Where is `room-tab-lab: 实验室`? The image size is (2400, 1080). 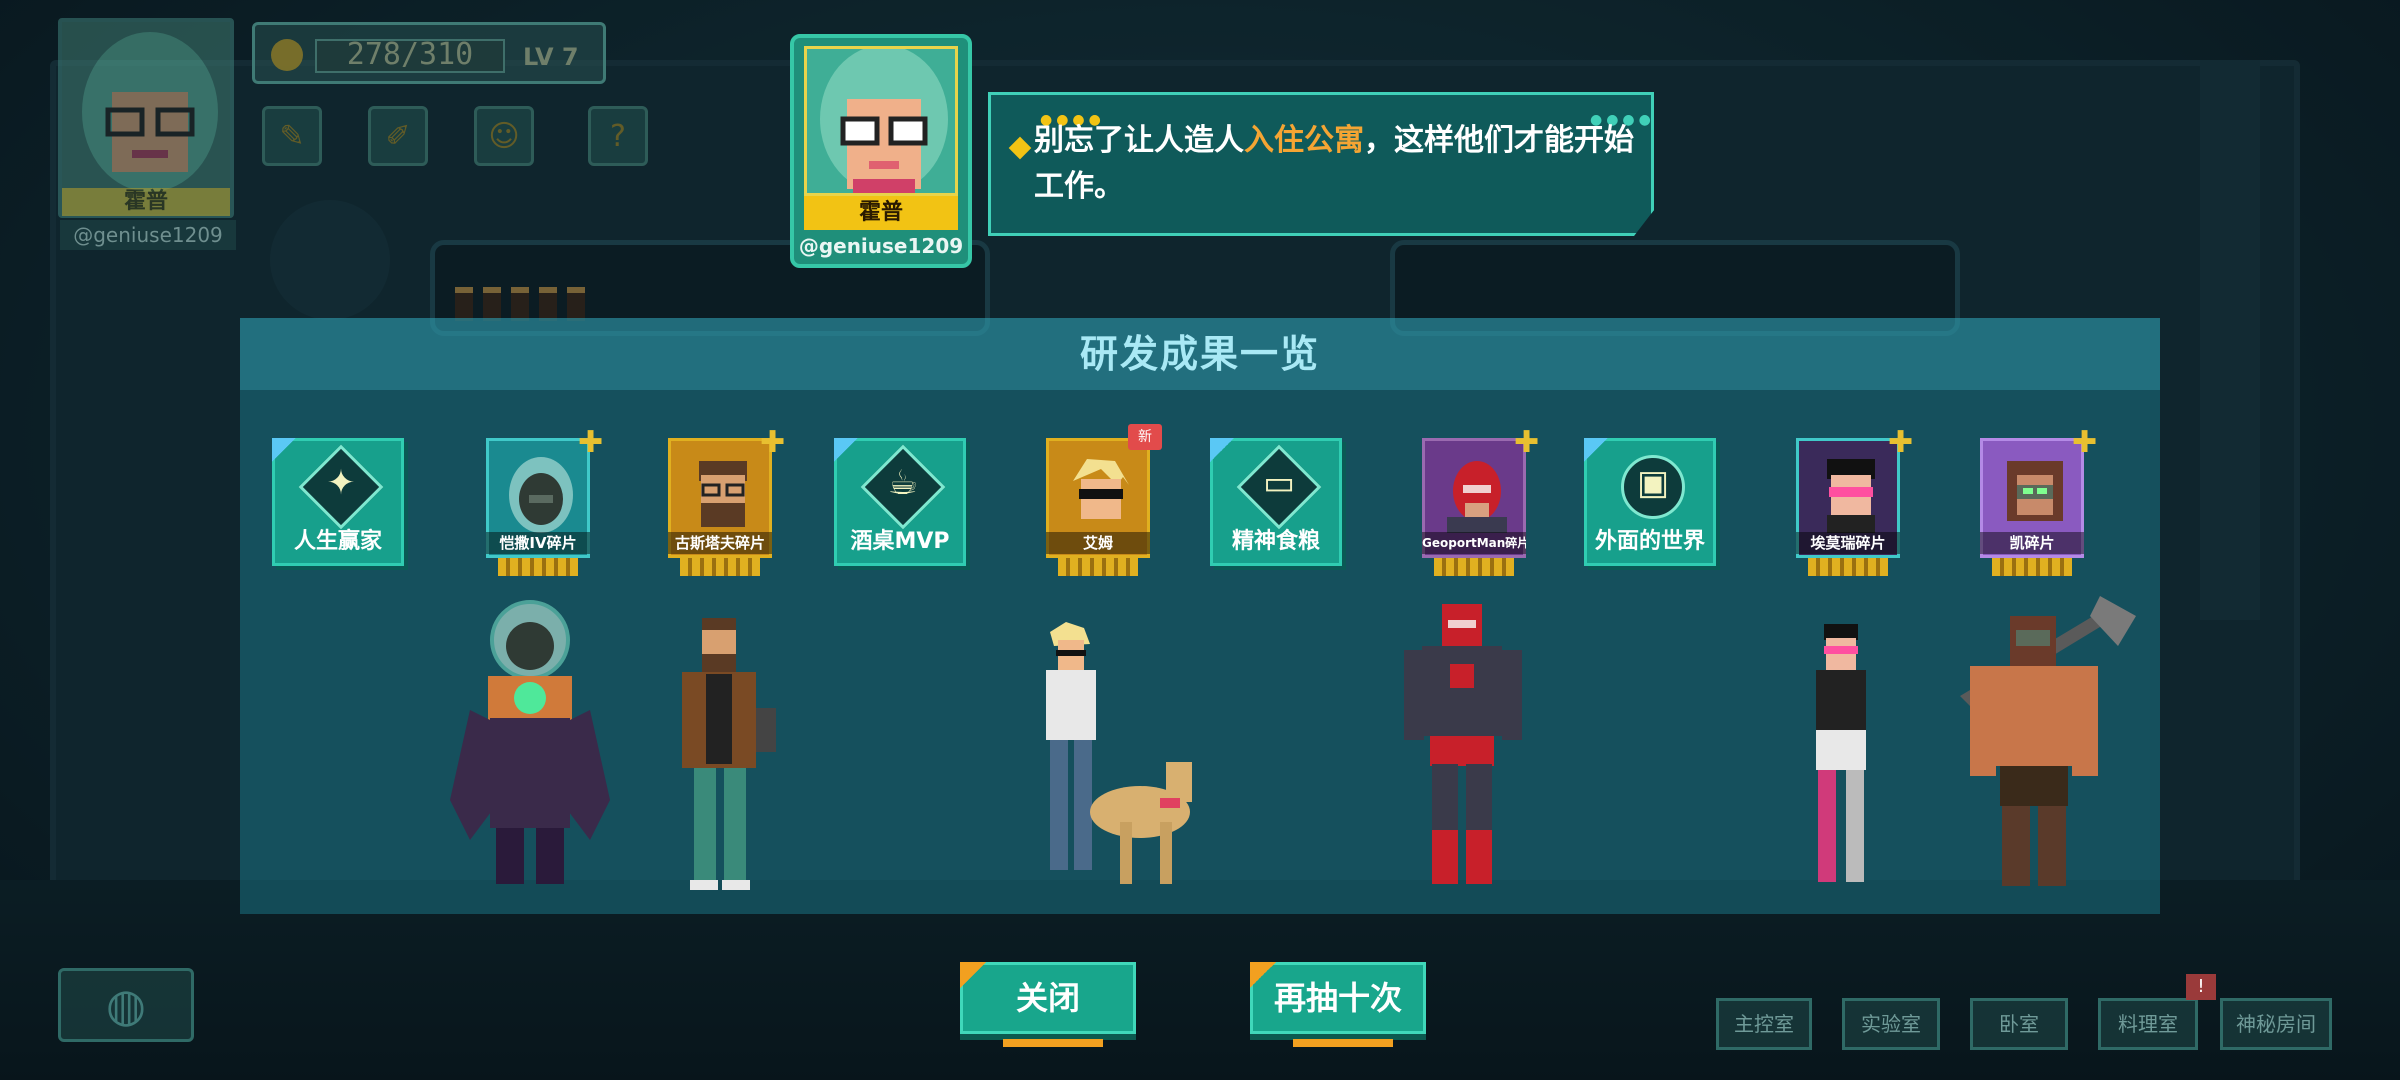 room-tab-lab: 实验室 is located at coordinates (1891, 1024).